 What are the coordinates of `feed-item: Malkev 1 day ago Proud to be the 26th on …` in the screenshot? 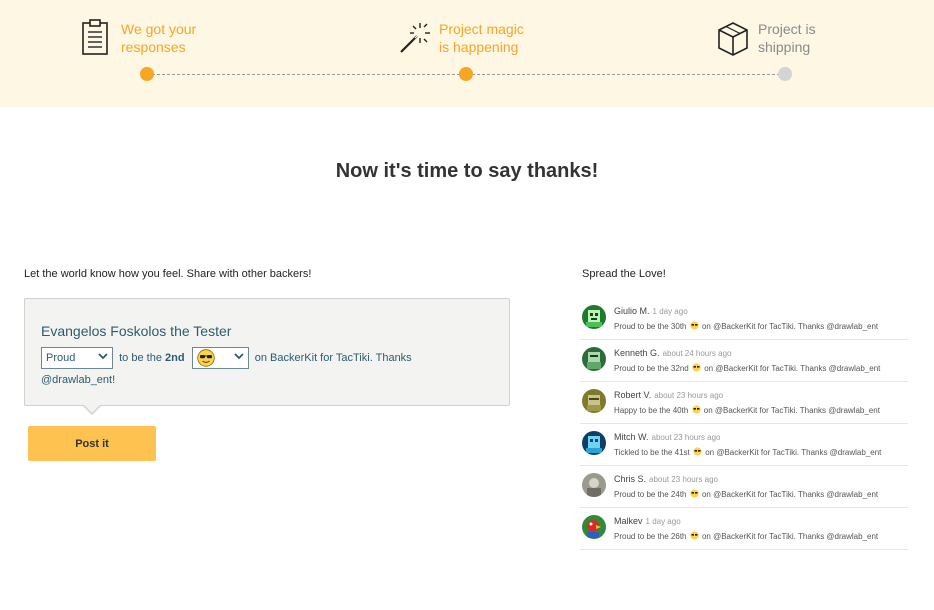 It's located at (744, 529).